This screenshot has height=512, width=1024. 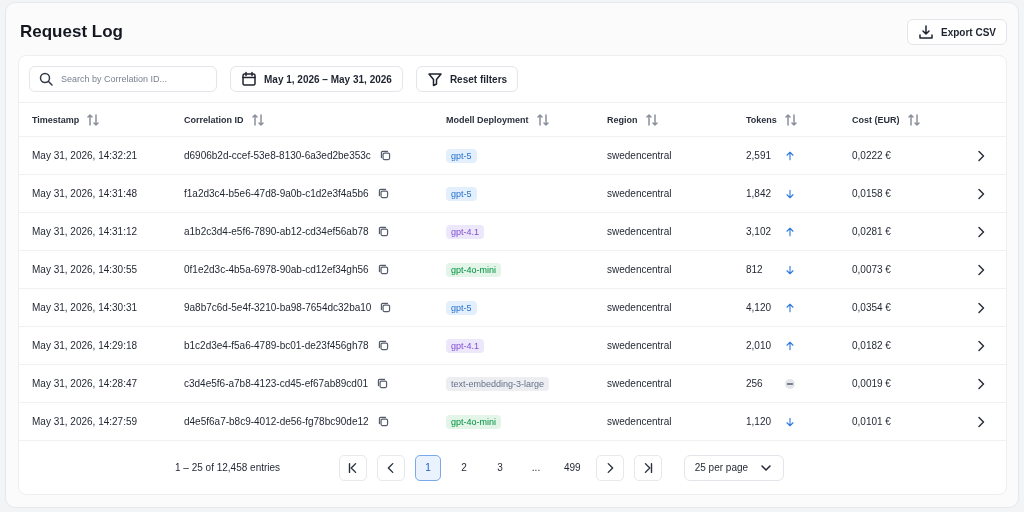 What do you see at coordinates (276, 193) in the screenshot?
I see `table-cell: f1a2d3c4-b5e6-47d8-9a0b-c1d2e3f4a5b6` at bounding box center [276, 193].